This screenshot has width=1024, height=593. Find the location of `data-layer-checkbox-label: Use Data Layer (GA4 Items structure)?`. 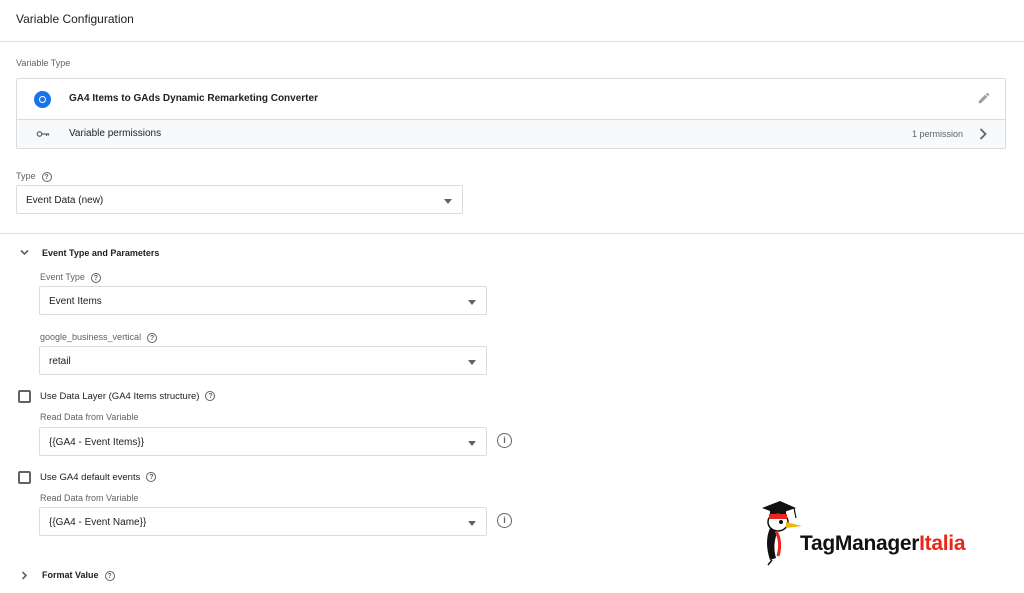

data-layer-checkbox-label: Use Data Layer (GA4 Items structure)? is located at coordinates (128, 396).